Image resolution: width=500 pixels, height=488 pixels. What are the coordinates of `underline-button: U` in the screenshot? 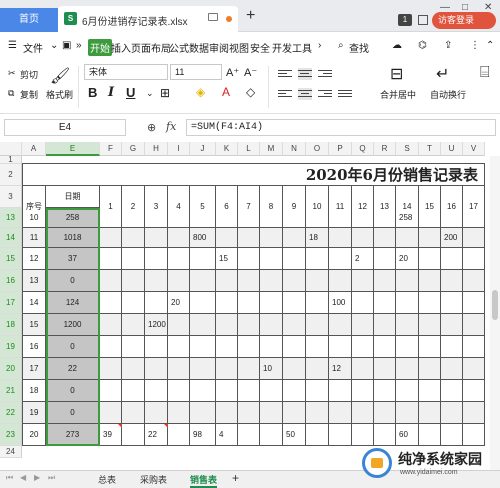 It's located at (130, 92).